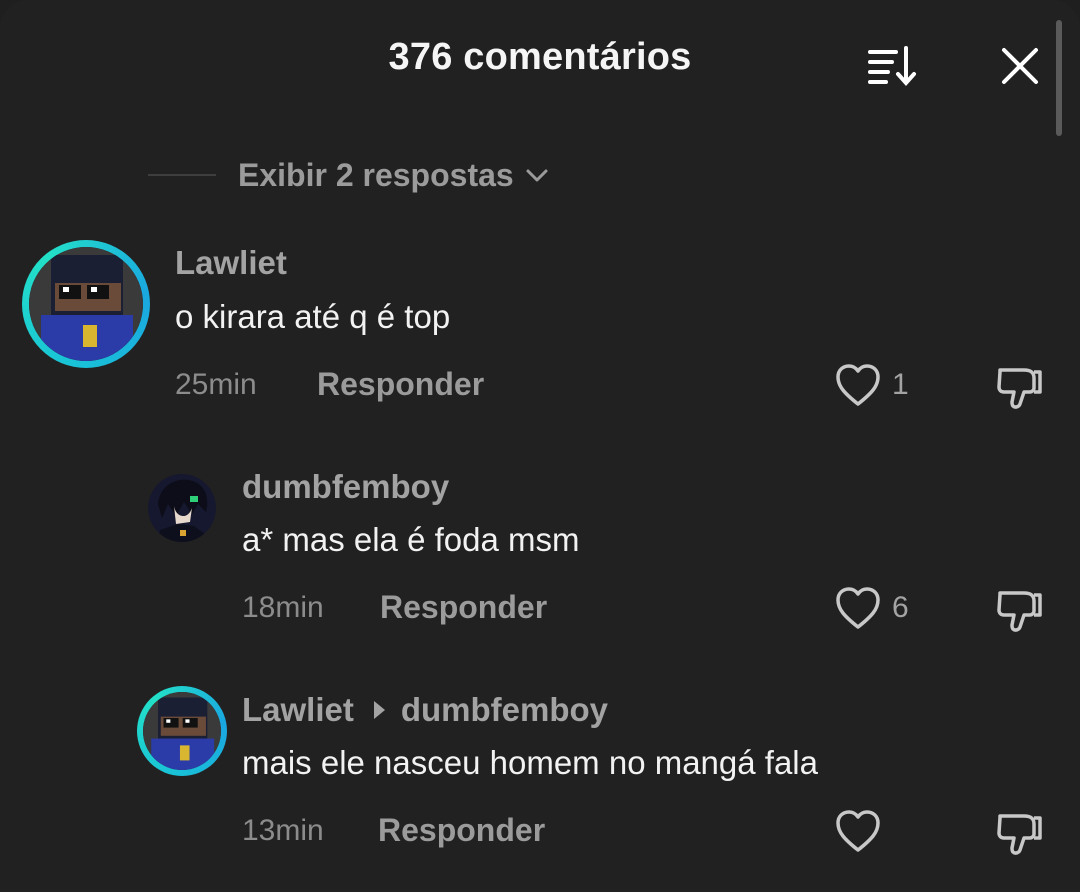  What do you see at coordinates (345, 487) in the screenshot?
I see `comment-username: dumbfemboy` at bounding box center [345, 487].